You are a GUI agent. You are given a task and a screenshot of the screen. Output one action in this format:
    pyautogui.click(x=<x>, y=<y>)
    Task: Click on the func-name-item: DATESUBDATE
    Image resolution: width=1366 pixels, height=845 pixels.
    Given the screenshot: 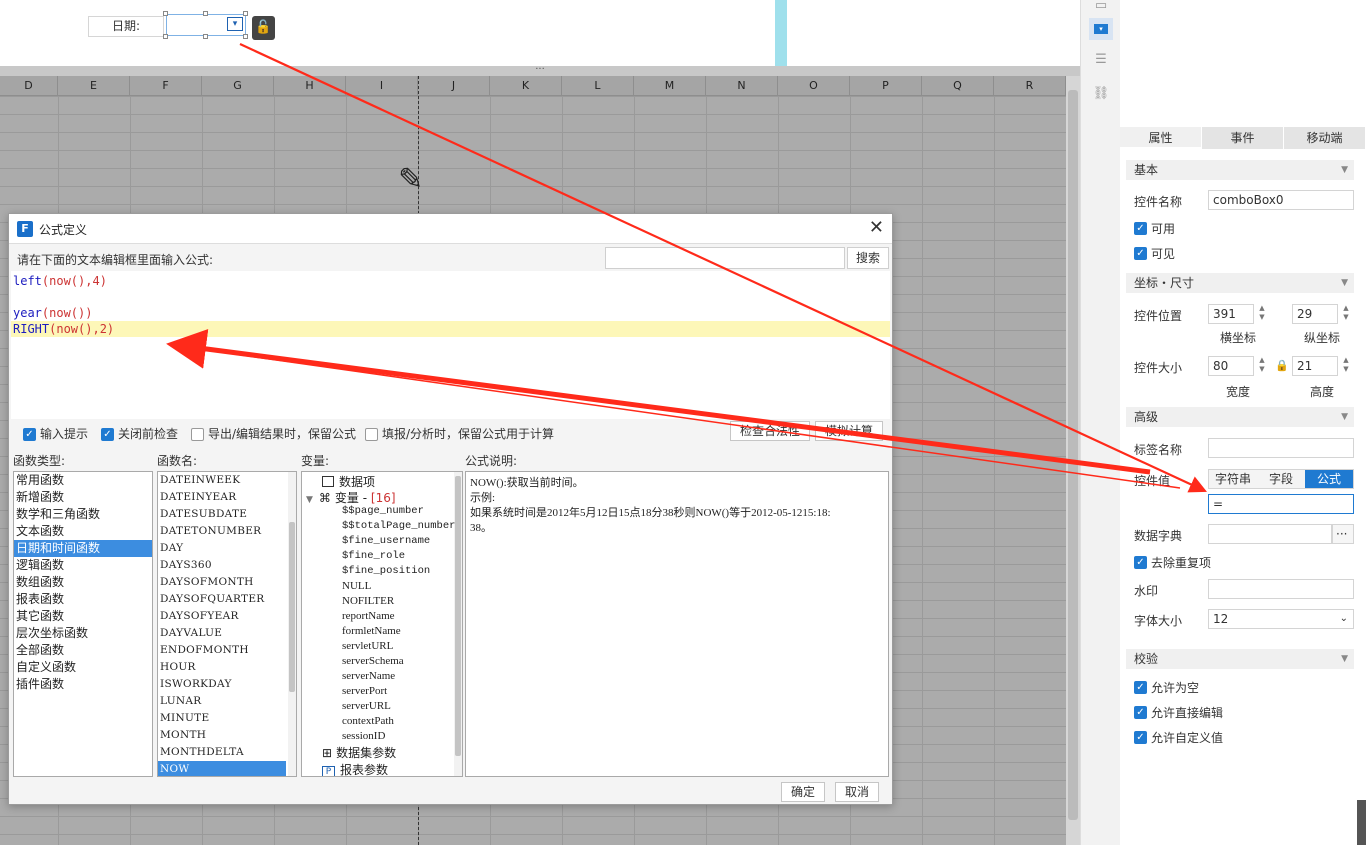 What is the action you would take?
    pyautogui.click(x=222, y=514)
    